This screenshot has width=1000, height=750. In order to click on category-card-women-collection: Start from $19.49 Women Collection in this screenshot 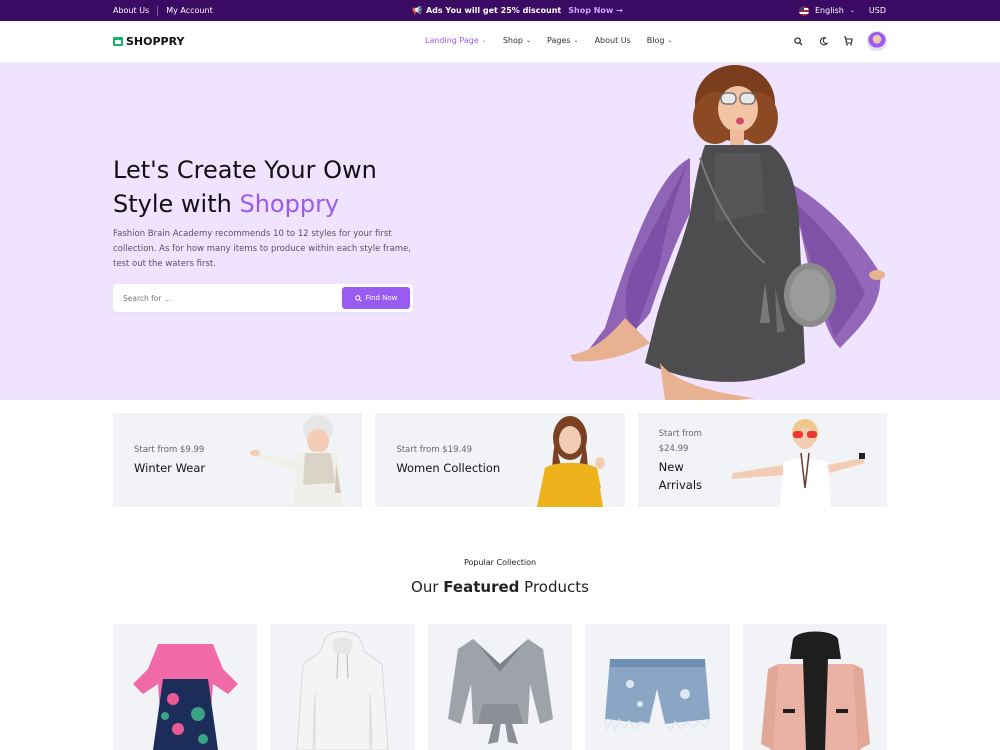, I will do `click(500, 460)`.